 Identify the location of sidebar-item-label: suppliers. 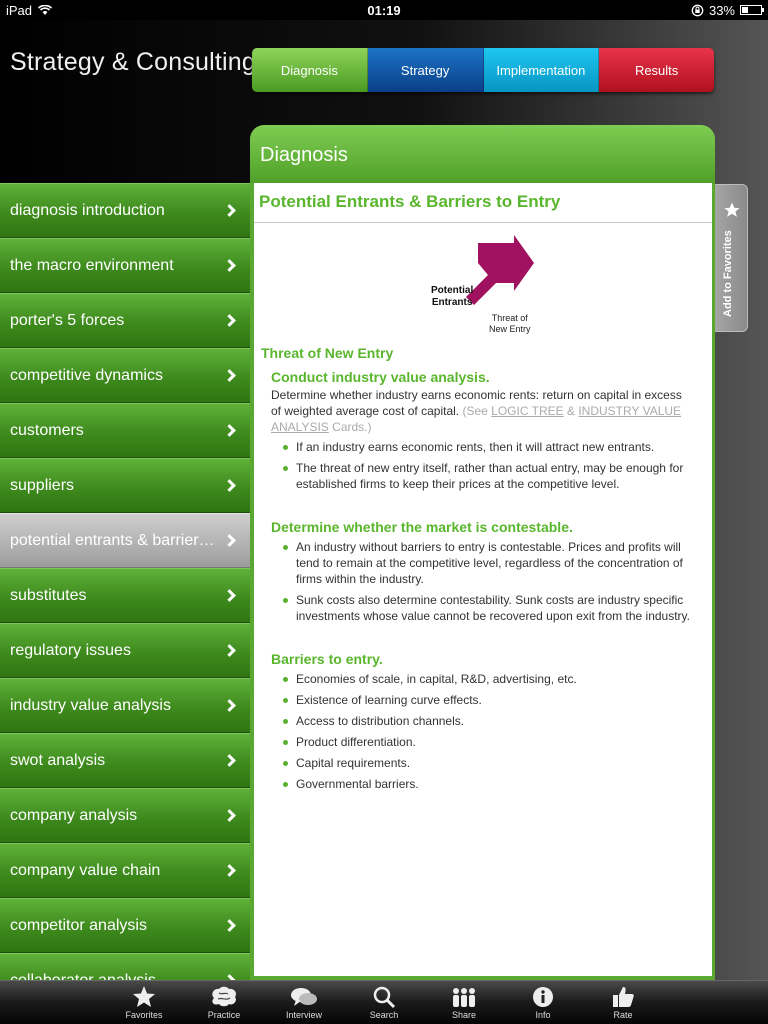
(42, 485).